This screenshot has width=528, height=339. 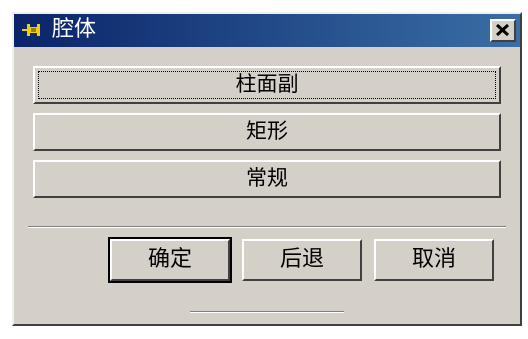 What do you see at coordinates (434, 260) in the screenshot?
I see `cancel-button: 取消` at bounding box center [434, 260].